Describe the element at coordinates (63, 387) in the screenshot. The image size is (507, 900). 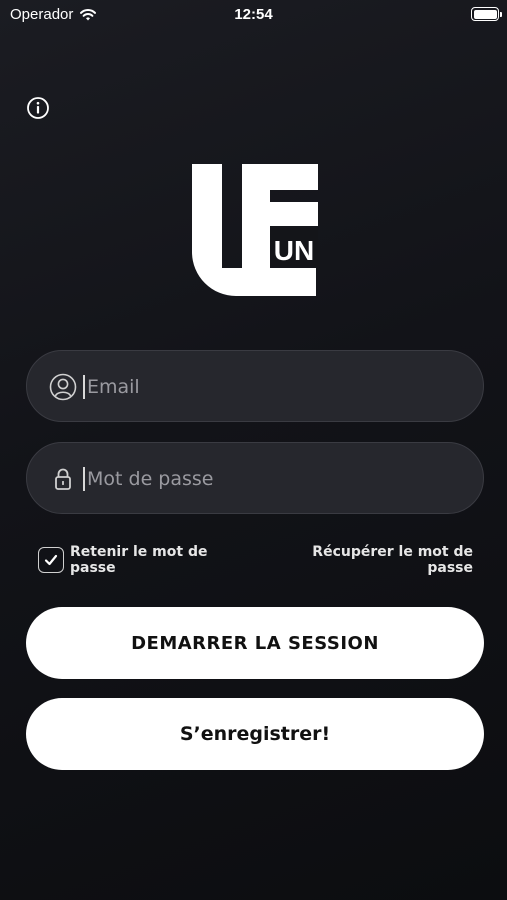
I see `user-icon` at that location.